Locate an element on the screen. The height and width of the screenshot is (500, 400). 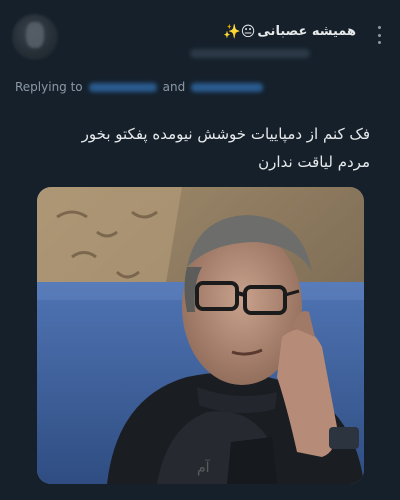
author-display-name: همیشه عصبانی is located at coordinates (306, 31).